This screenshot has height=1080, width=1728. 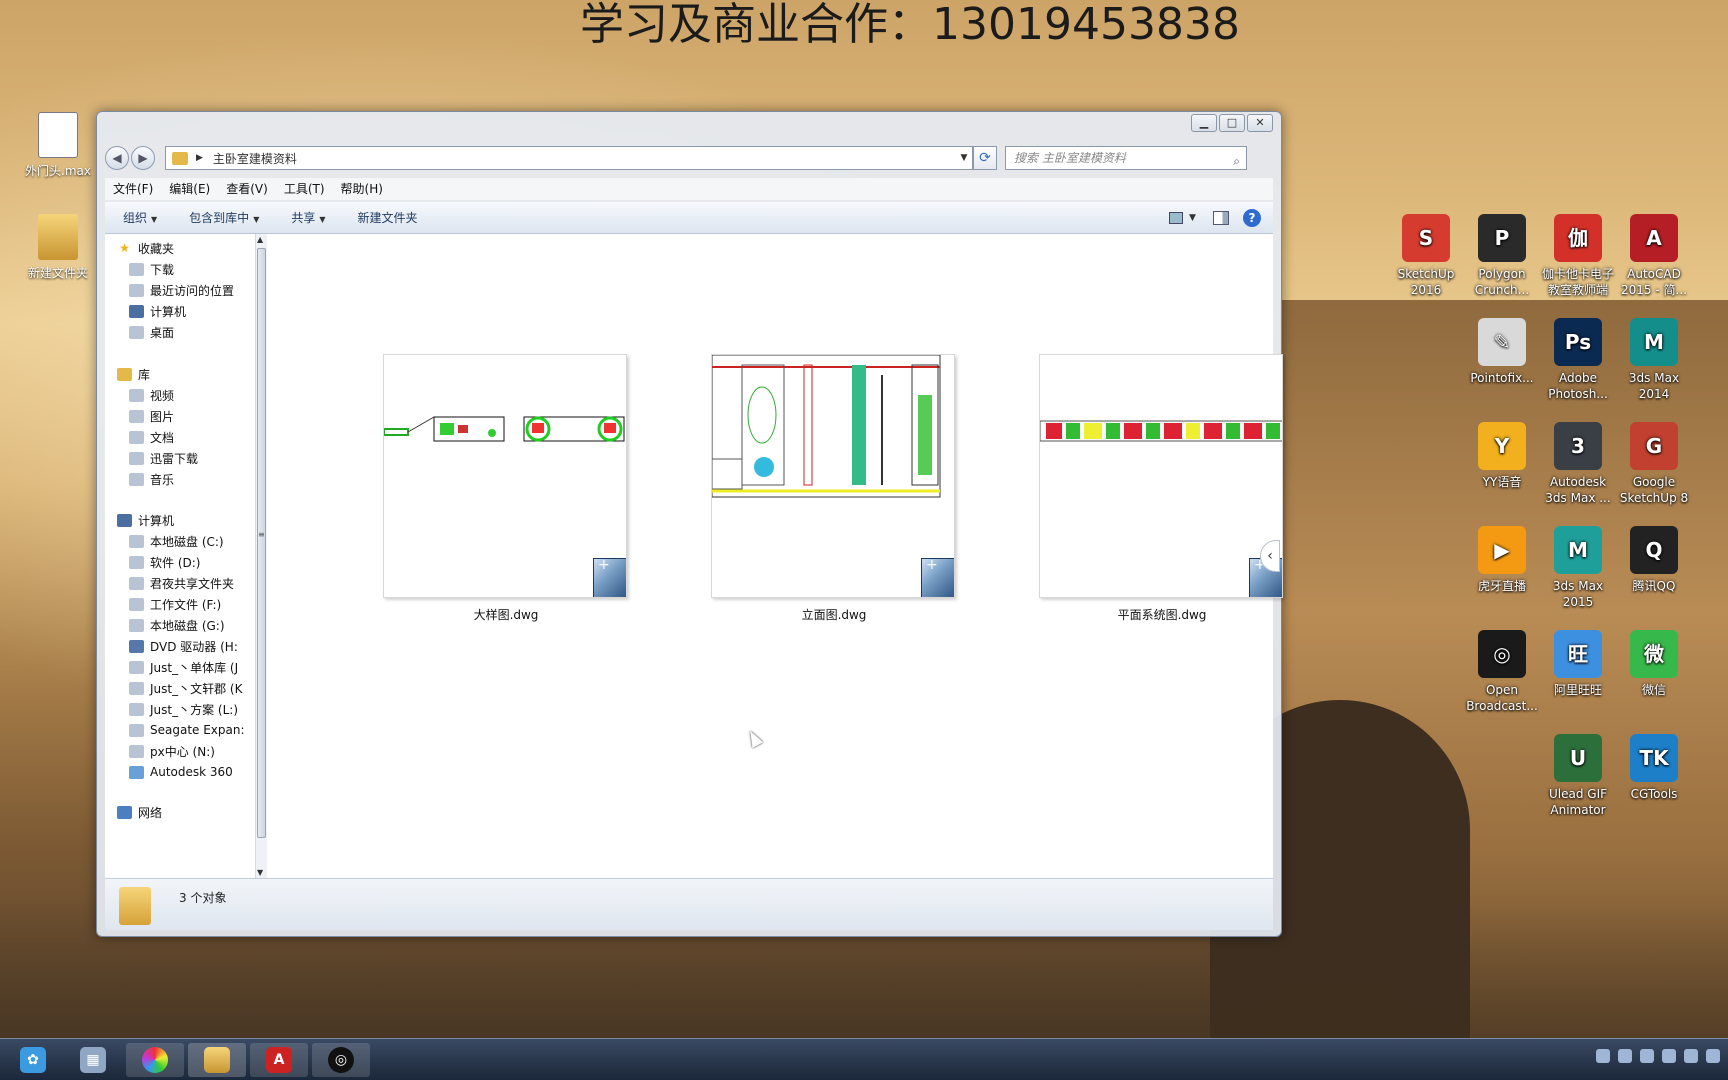 What do you see at coordinates (181, 583) in the screenshot?
I see `nav-item: 君夜共享文件夹` at bounding box center [181, 583].